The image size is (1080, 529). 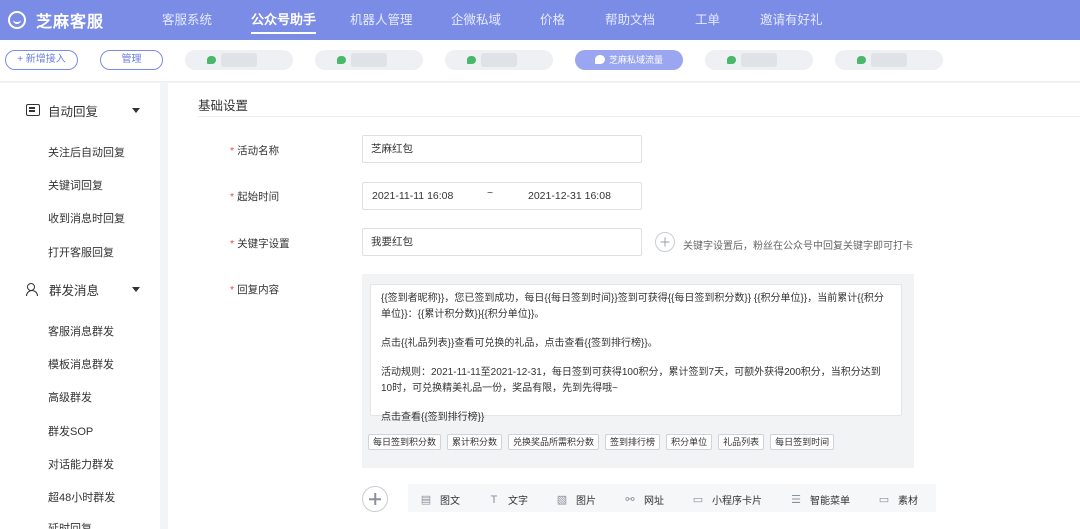 I want to click on tool-smart-menu: ☰ 智能菜单, so click(x=820, y=499).